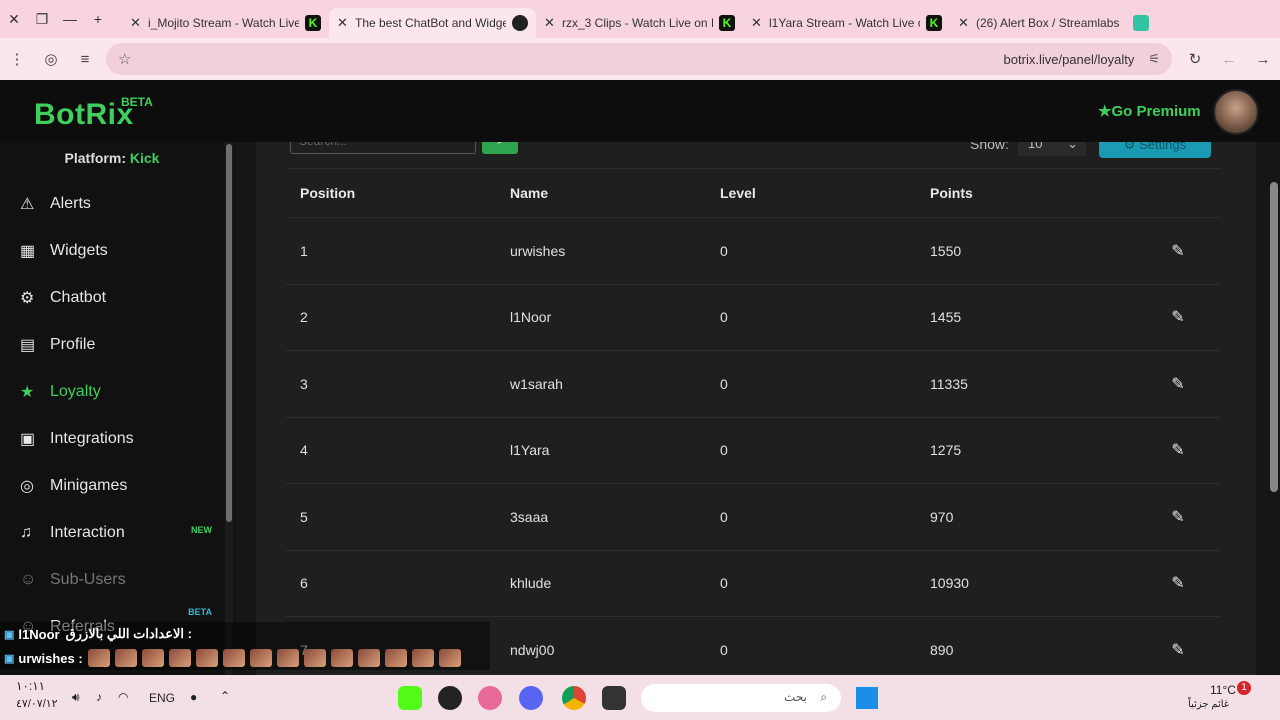 This screenshot has width=1280, height=720. I want to click on go-premium-link: ★Go Premium, so click(1149, 111).